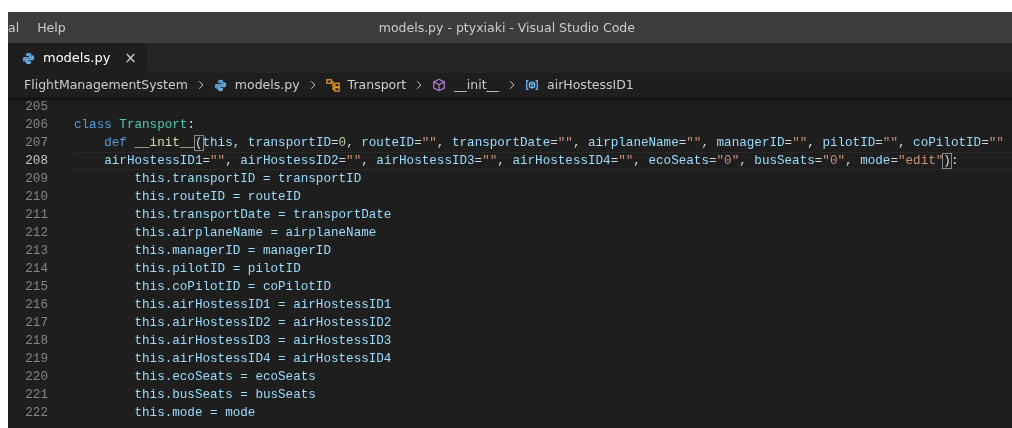 This screenshot has width=1012, height=428. I want to click on code-line: this.transportID = transportID, so click(247, 179).